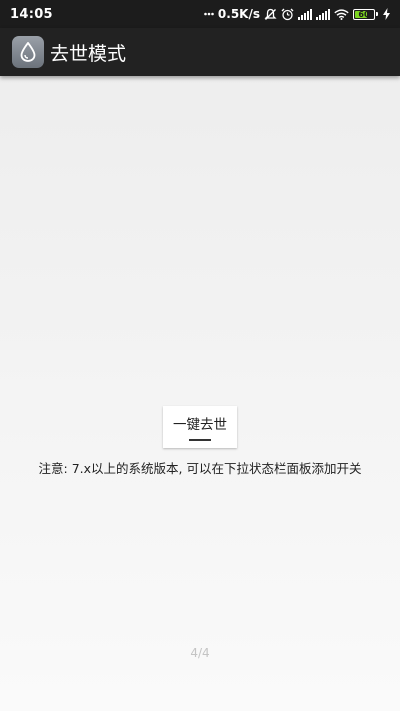  Describe the element at coordinates (200, 14) in the screenshot. I see `status-bar: 14:05 0.5K/s 60` at that location.